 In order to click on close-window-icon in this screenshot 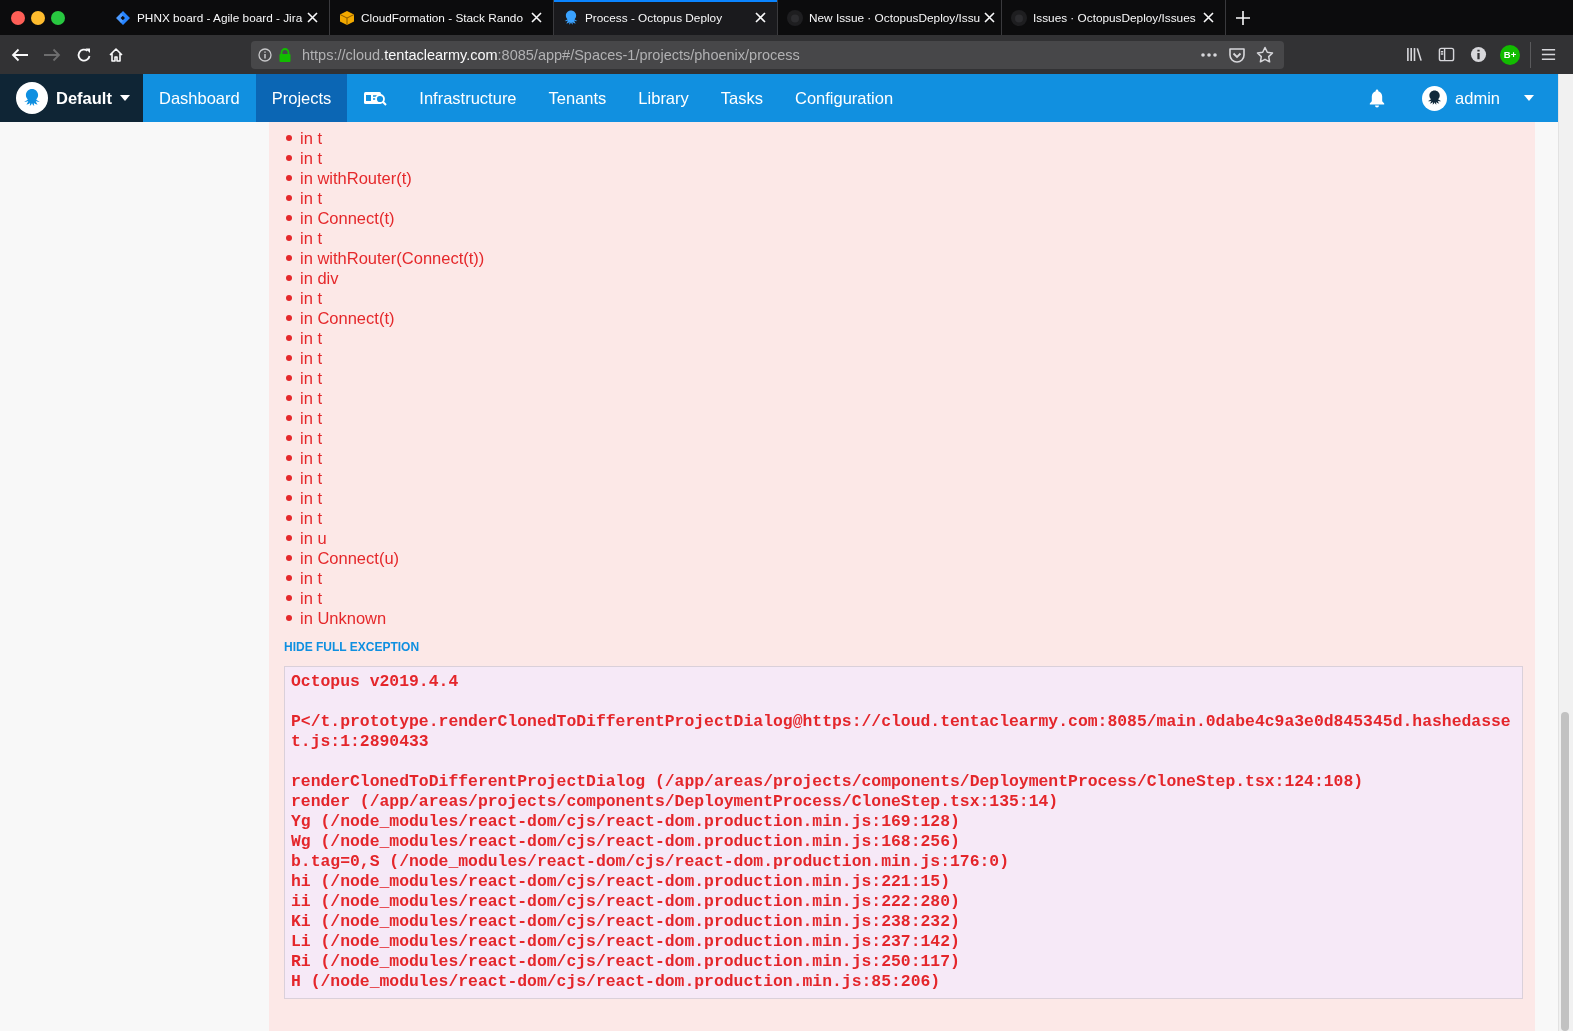, I will do `click(18, 17)`.